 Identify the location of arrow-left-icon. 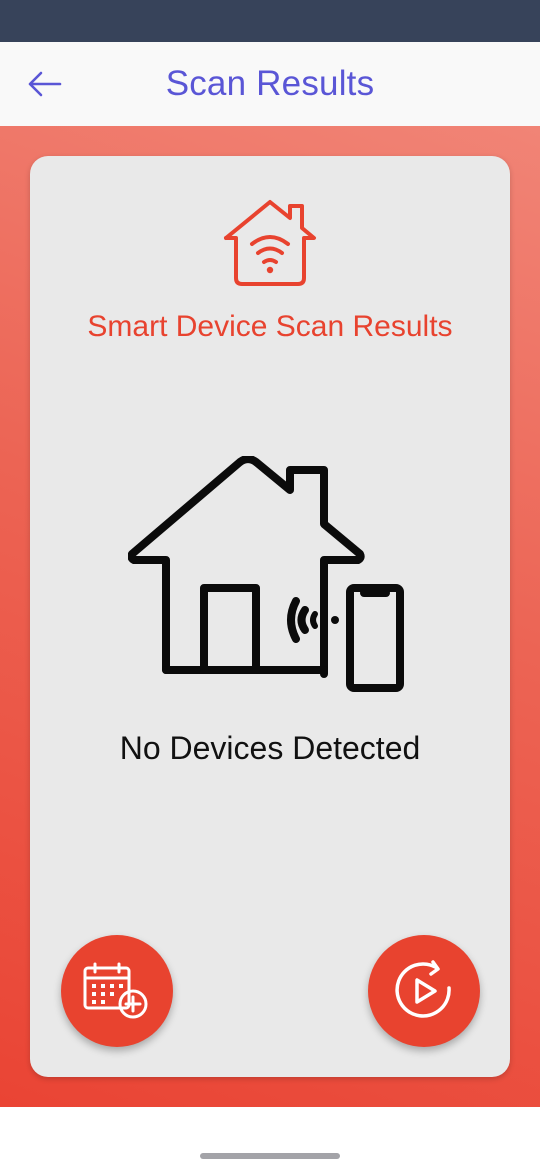
(45, 84).